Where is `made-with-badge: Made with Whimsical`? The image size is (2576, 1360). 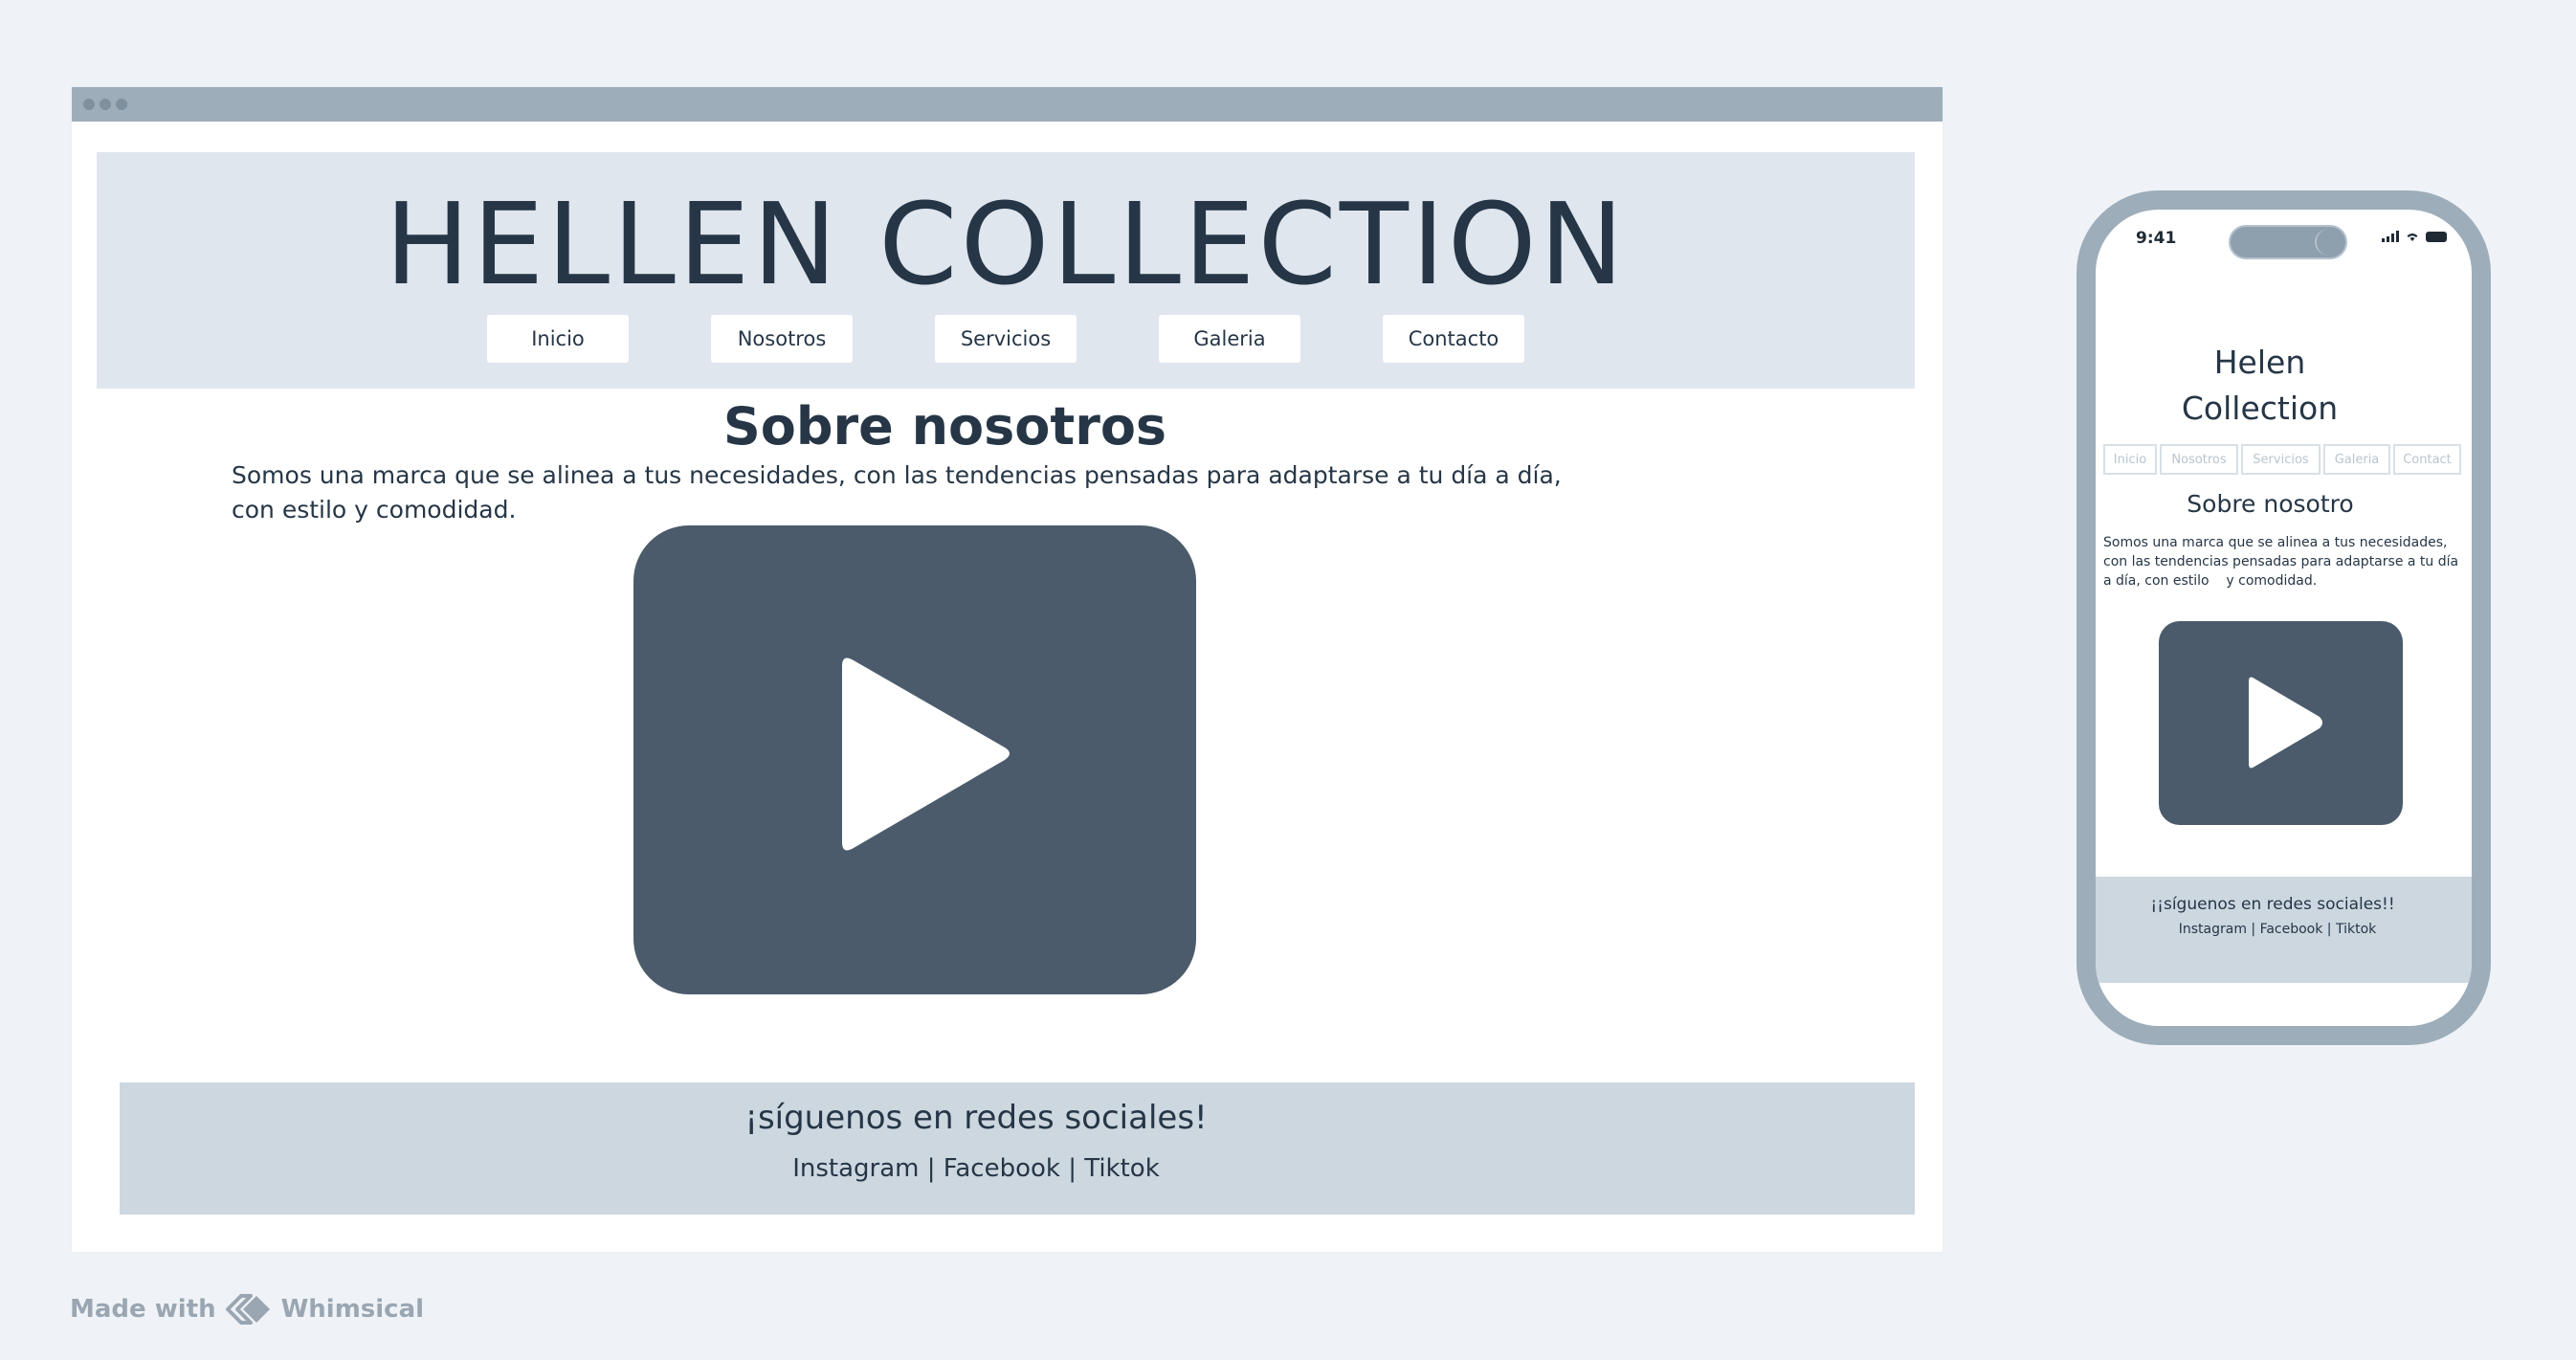
made-with-badge: Made with Whimsical is located at coordinates (247, 1309).